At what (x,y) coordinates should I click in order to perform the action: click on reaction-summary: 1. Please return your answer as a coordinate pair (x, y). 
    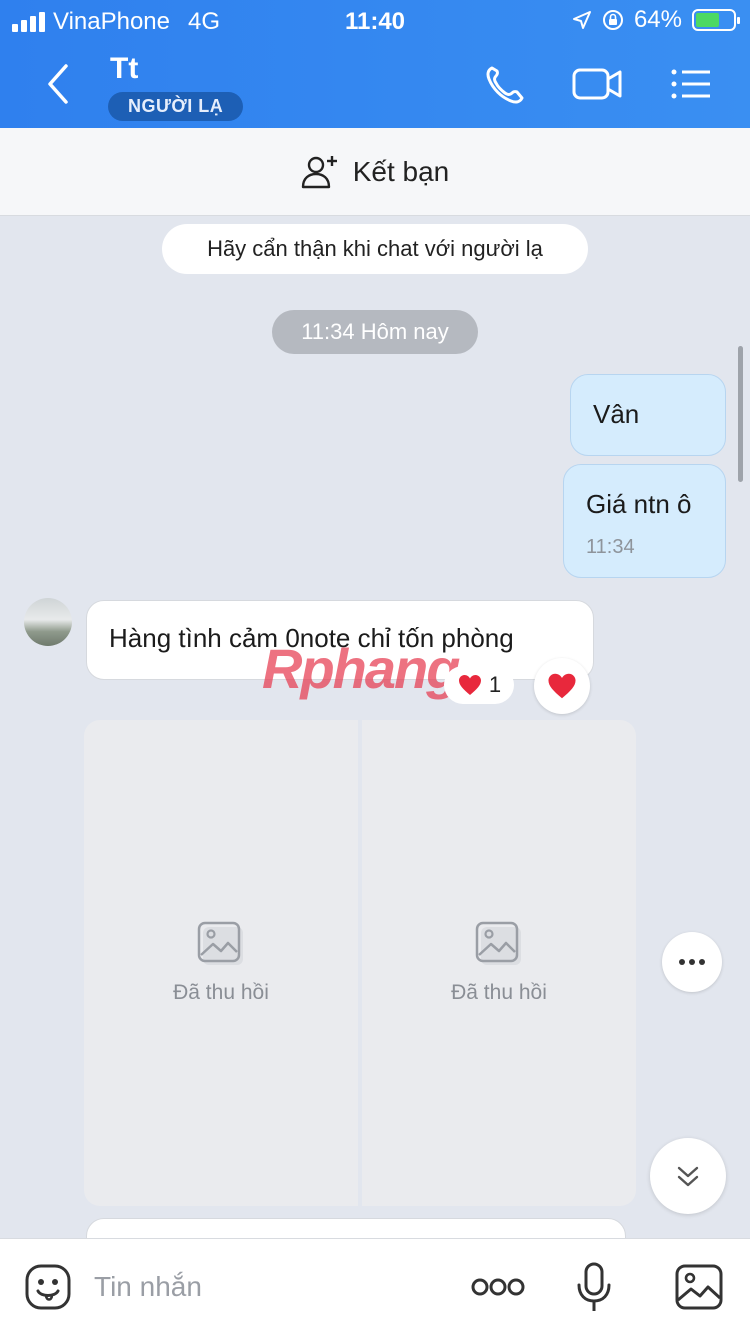
    Looking at the image, I should click on (479, 685).